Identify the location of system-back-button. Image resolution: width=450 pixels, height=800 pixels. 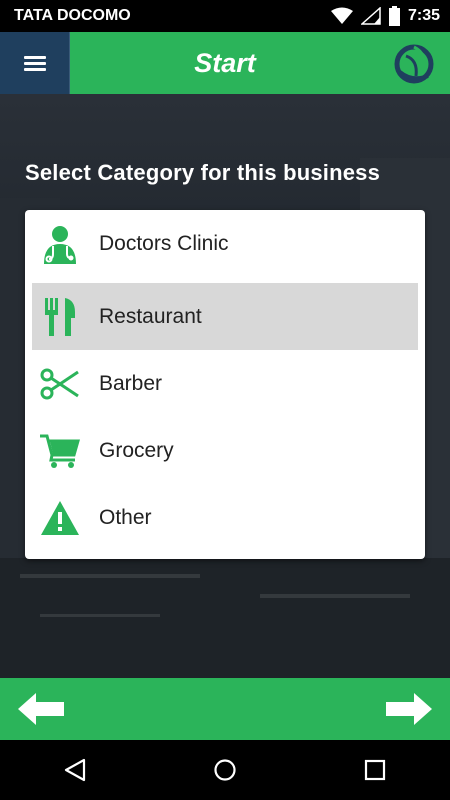
(75, 770).